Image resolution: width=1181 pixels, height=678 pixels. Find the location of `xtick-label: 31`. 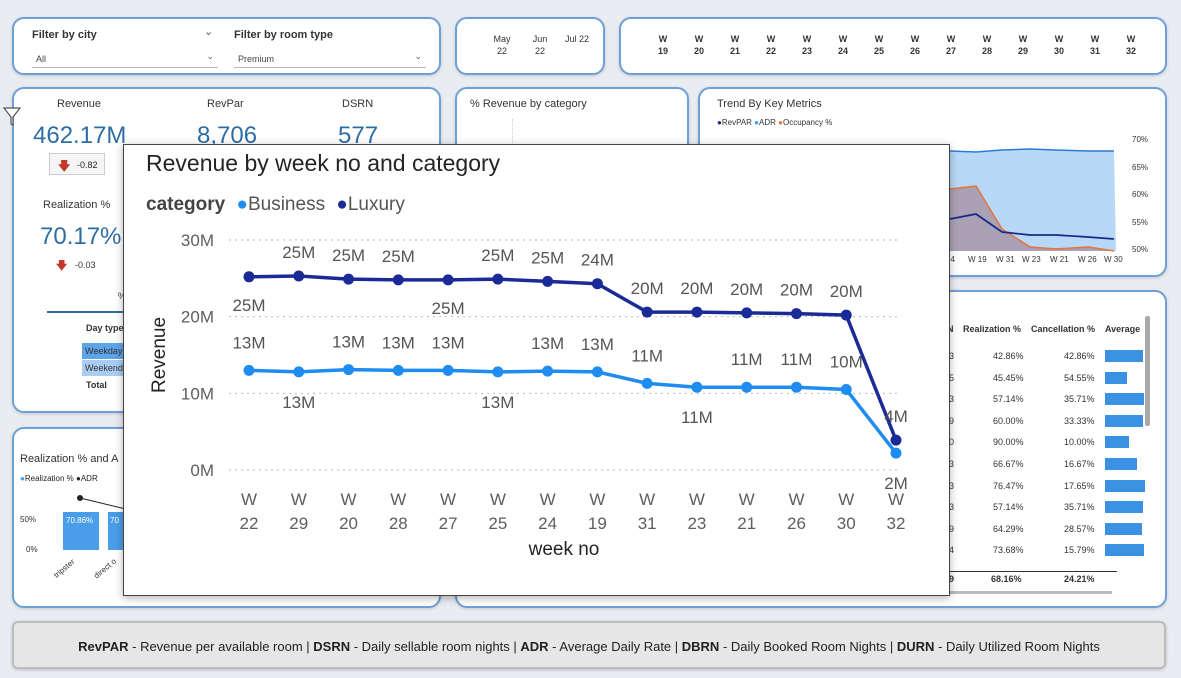

xtick-label: 31 is located at coordinates (647, 523).